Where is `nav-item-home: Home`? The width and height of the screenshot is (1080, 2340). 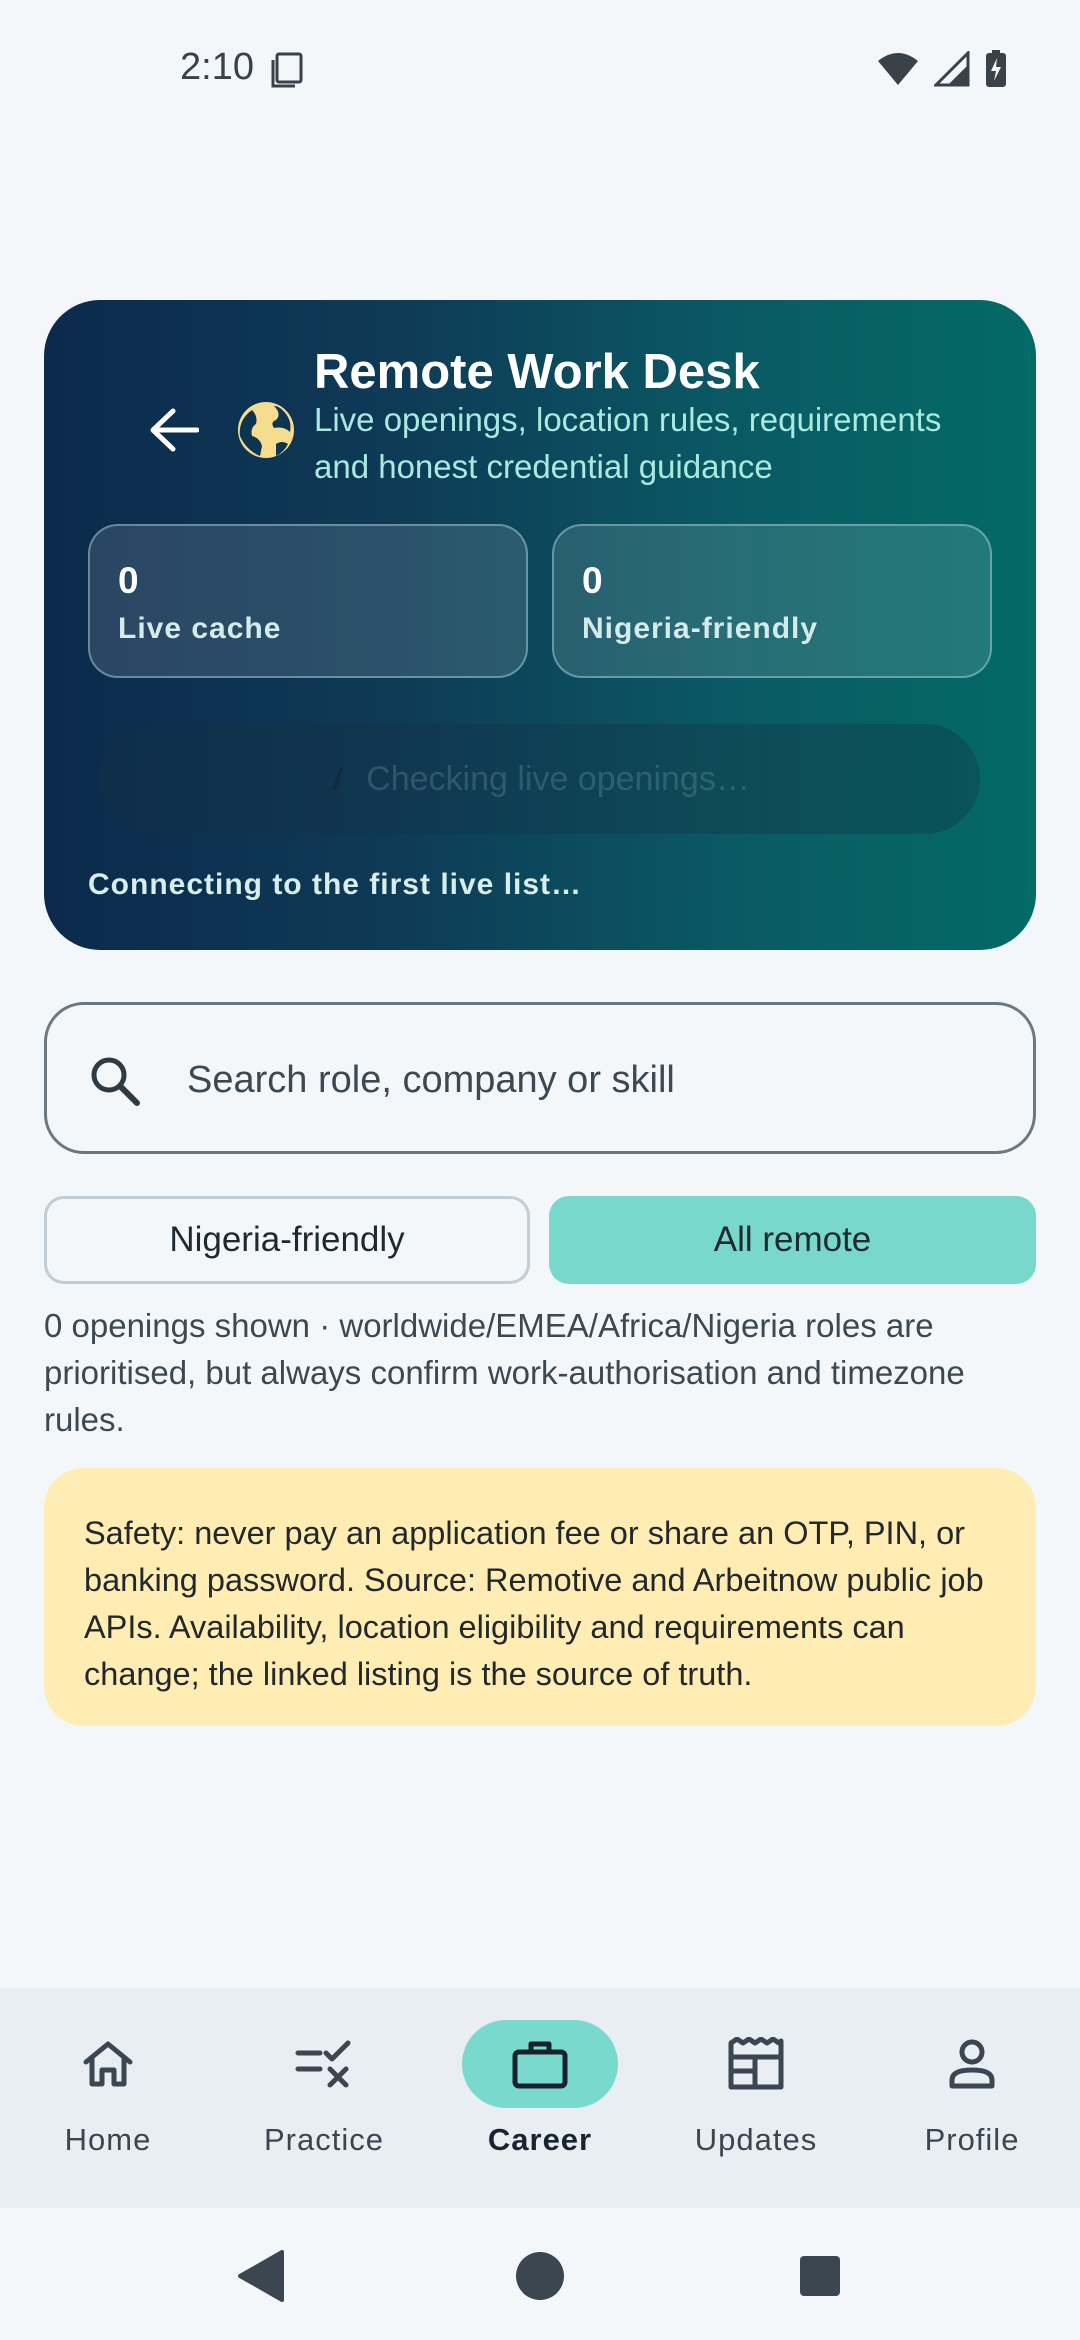 nav-item-home: Home is located at coordinates (108, 2098).